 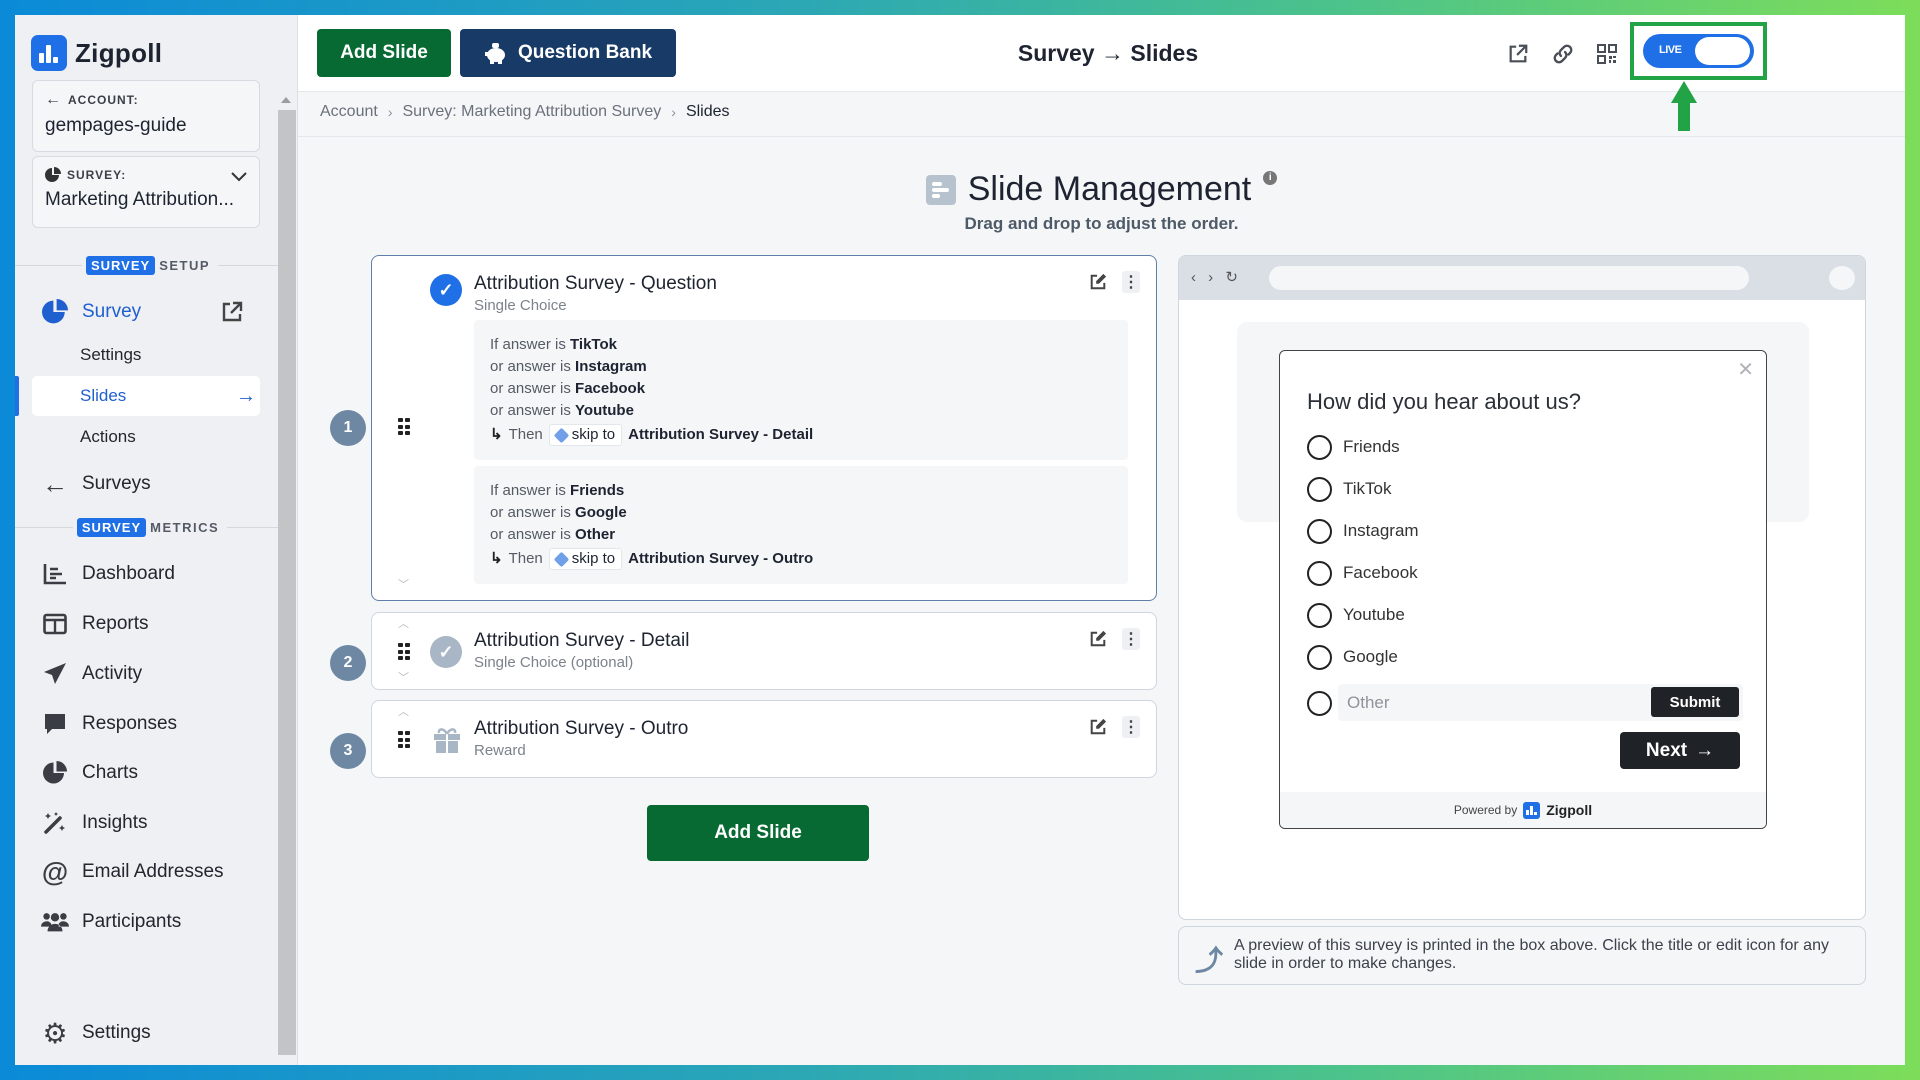 I want to click on sidebar-item-charts: Charts, so click(x=150, y=773).